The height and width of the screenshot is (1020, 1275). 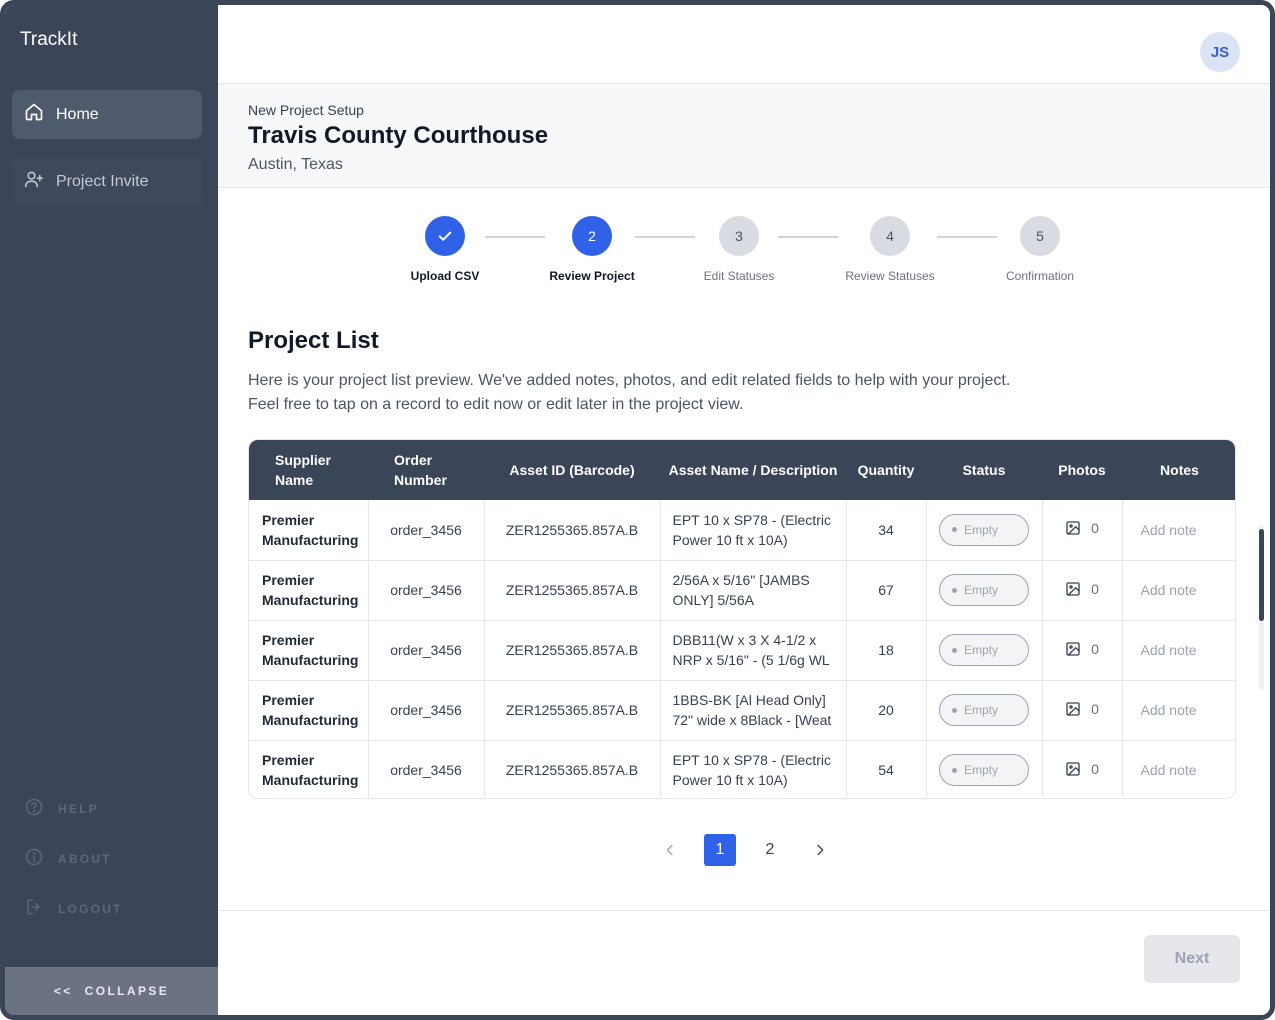 I want to click on cell-quantity: 67, so click(x=886, y=590).